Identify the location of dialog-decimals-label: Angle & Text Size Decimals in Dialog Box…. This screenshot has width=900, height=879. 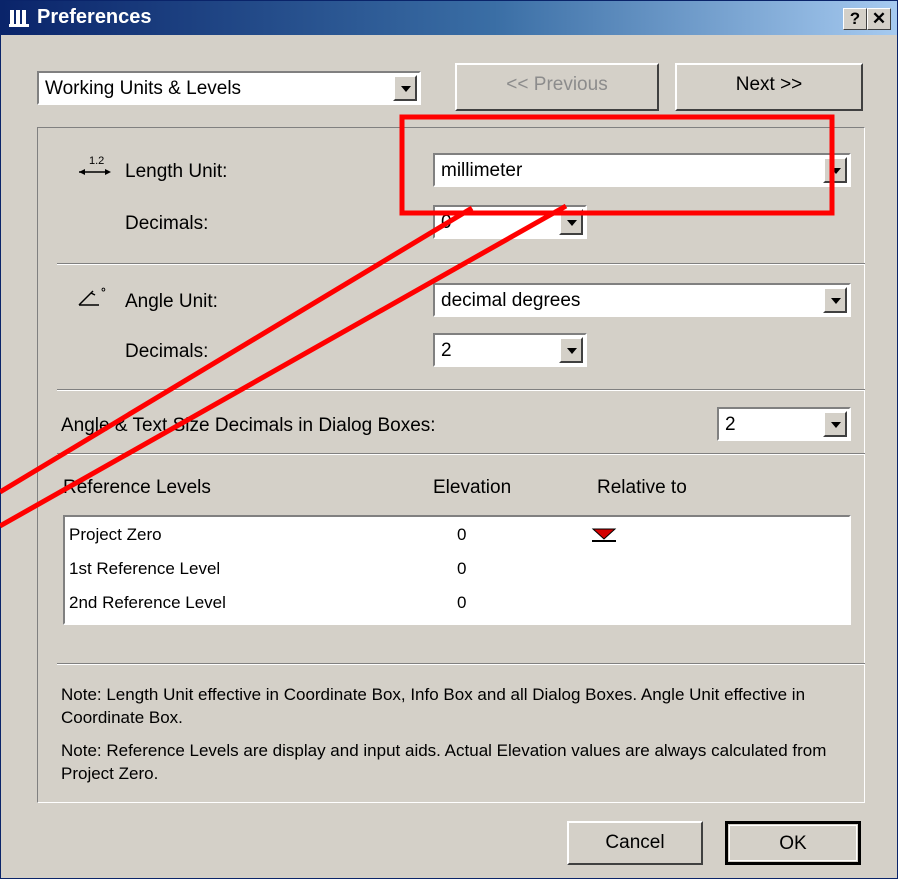
(248, 425).